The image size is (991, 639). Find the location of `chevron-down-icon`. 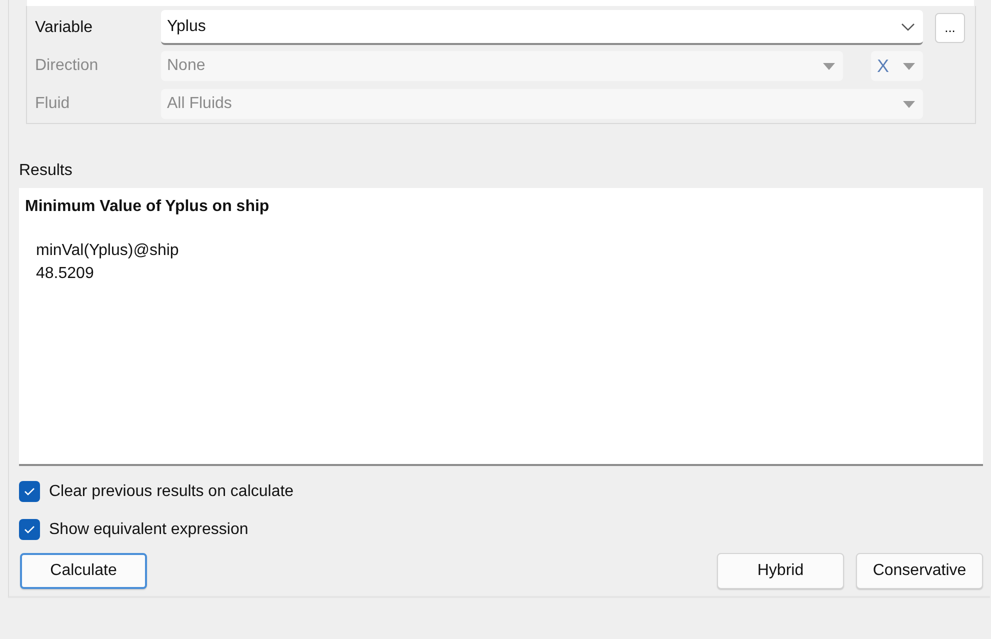

chevron-down-icon is located at coordinates (908, 26).